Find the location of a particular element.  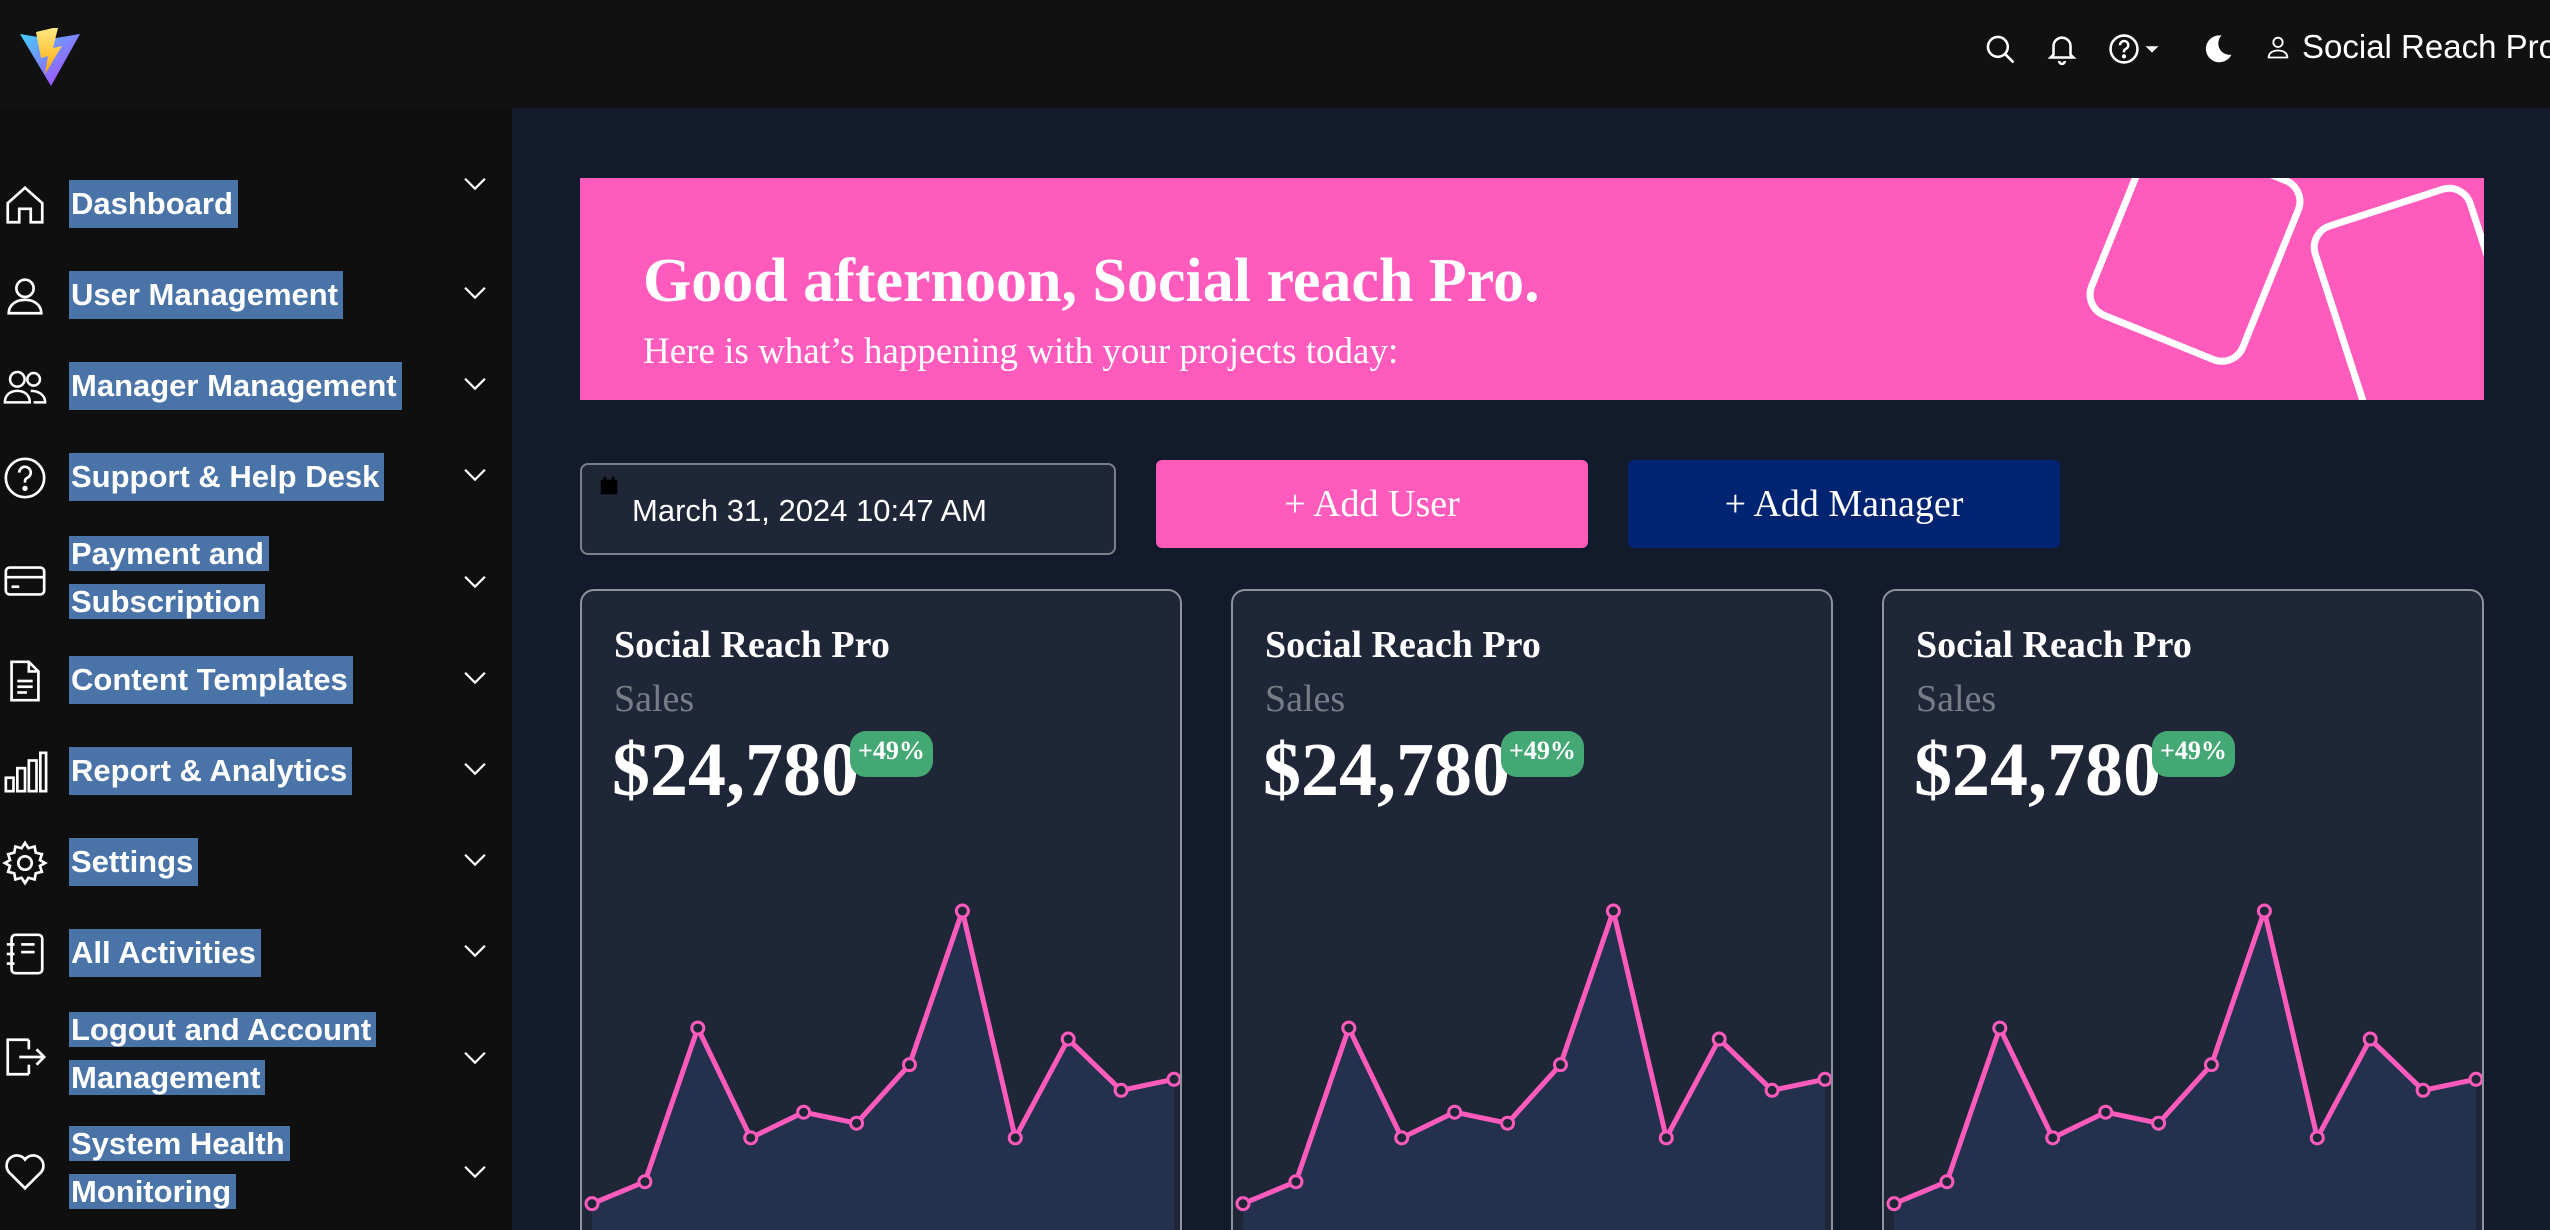

date-text: March 31, 2024 10:47 AM is located at coordinates (810, 510).